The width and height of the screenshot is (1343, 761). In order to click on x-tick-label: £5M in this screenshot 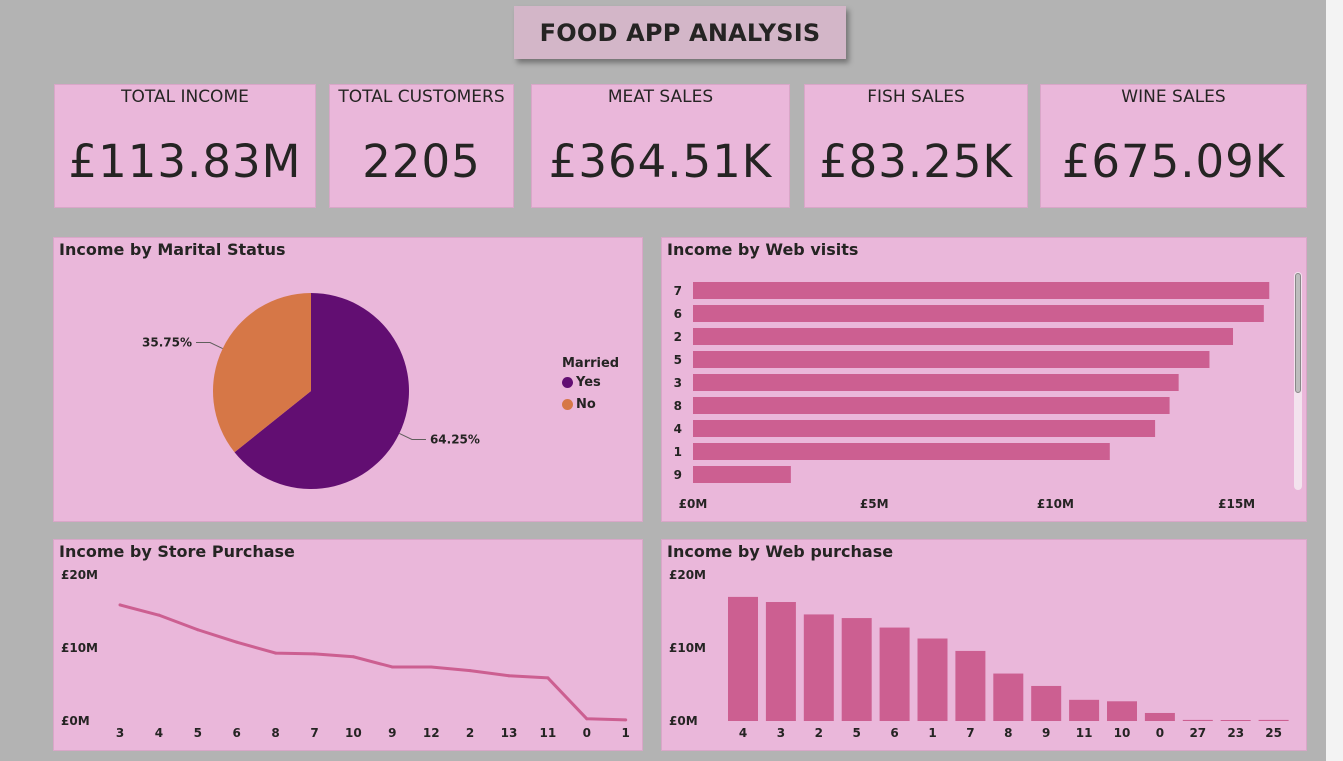, I will do `click(874, 504)`.